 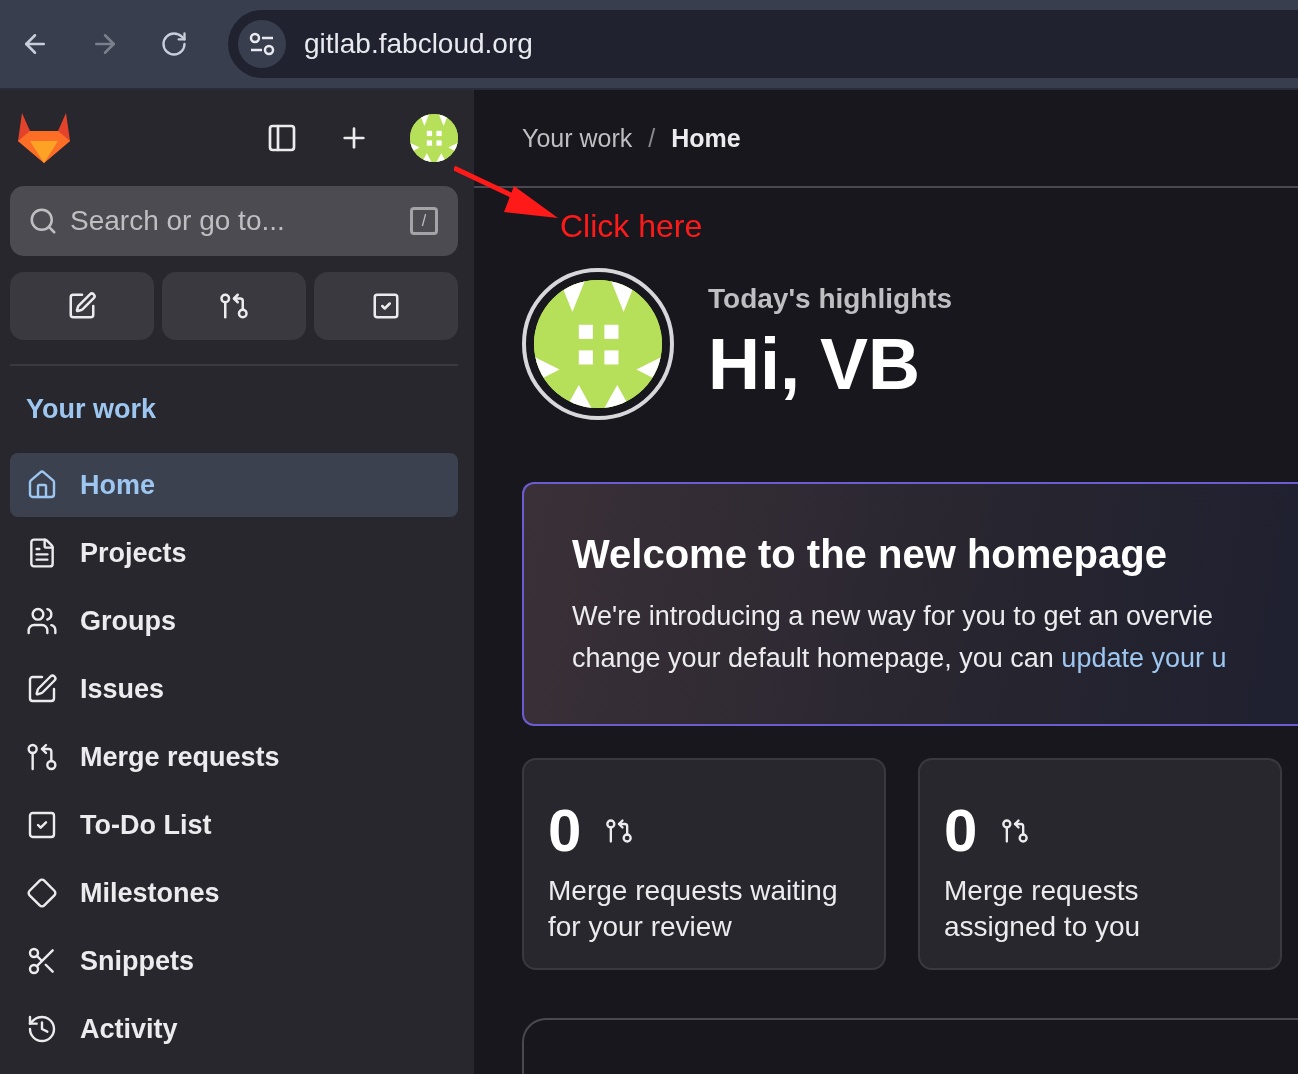 What do you see at coordinates (704, 864) in the screenshot?
I see `stat-card: 0 Merge requests waiting for your review` at bounding box center [704, 864].